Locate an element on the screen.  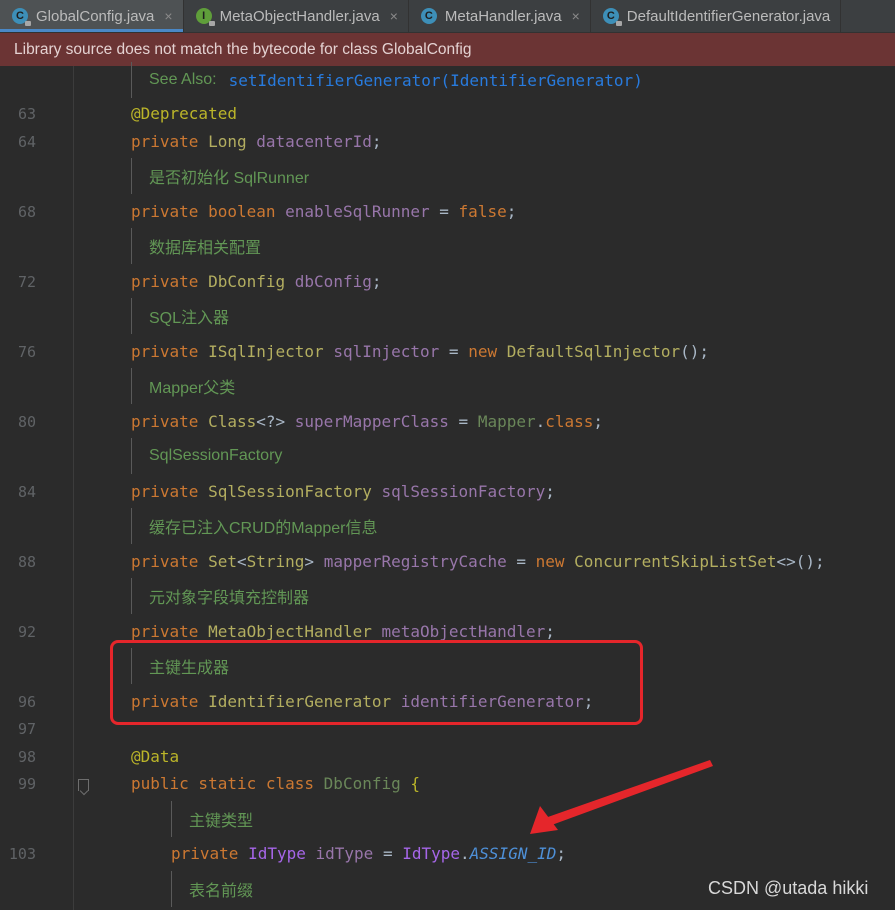
line-number: 99 is located at coordinates (26, 784).